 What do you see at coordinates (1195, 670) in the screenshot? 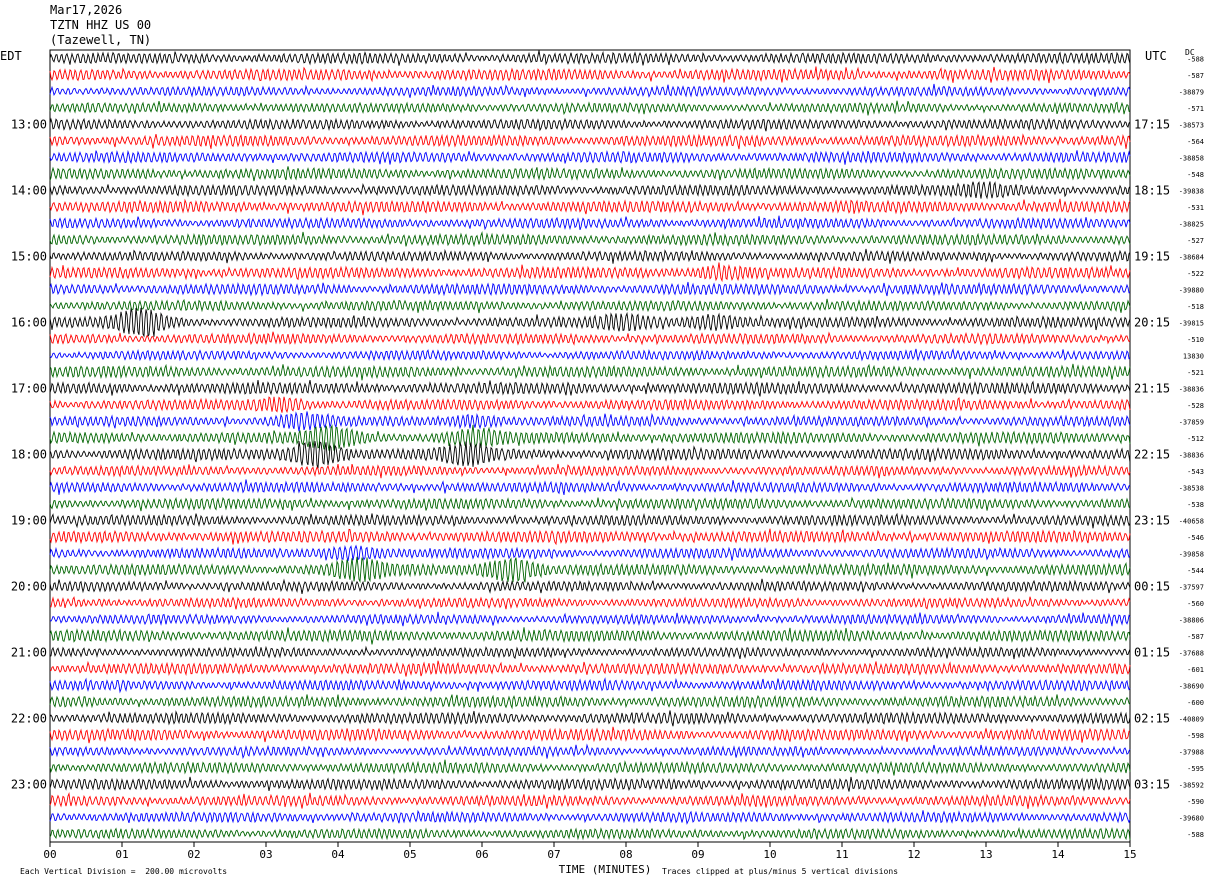
I see `dc-offset-label: -601` at bounding box center [1195, 670].